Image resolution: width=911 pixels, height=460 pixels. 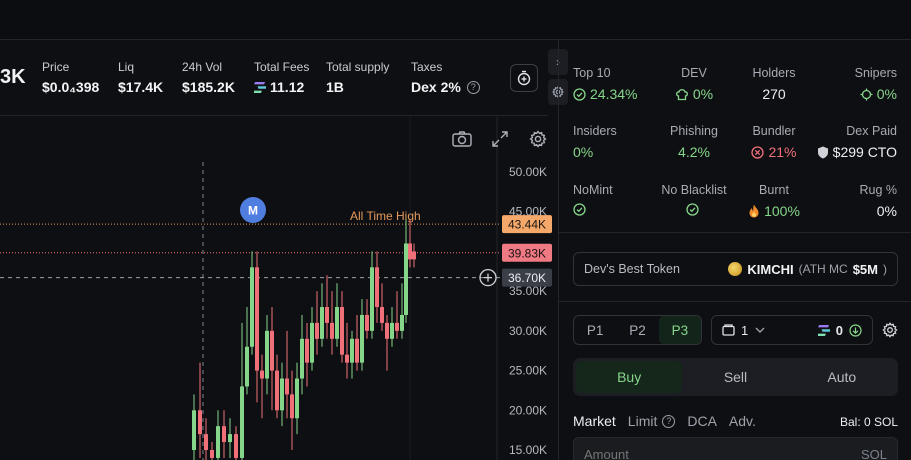 I want to click on amount-unit: SOL, so click(x=873, y=453).